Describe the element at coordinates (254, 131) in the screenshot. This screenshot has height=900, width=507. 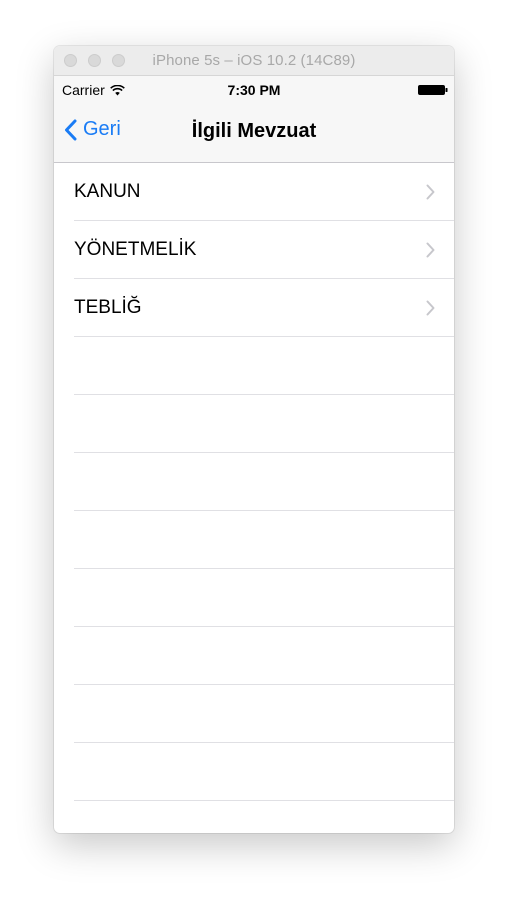
I see `page-title: İlgili Mevzuat` at that location.